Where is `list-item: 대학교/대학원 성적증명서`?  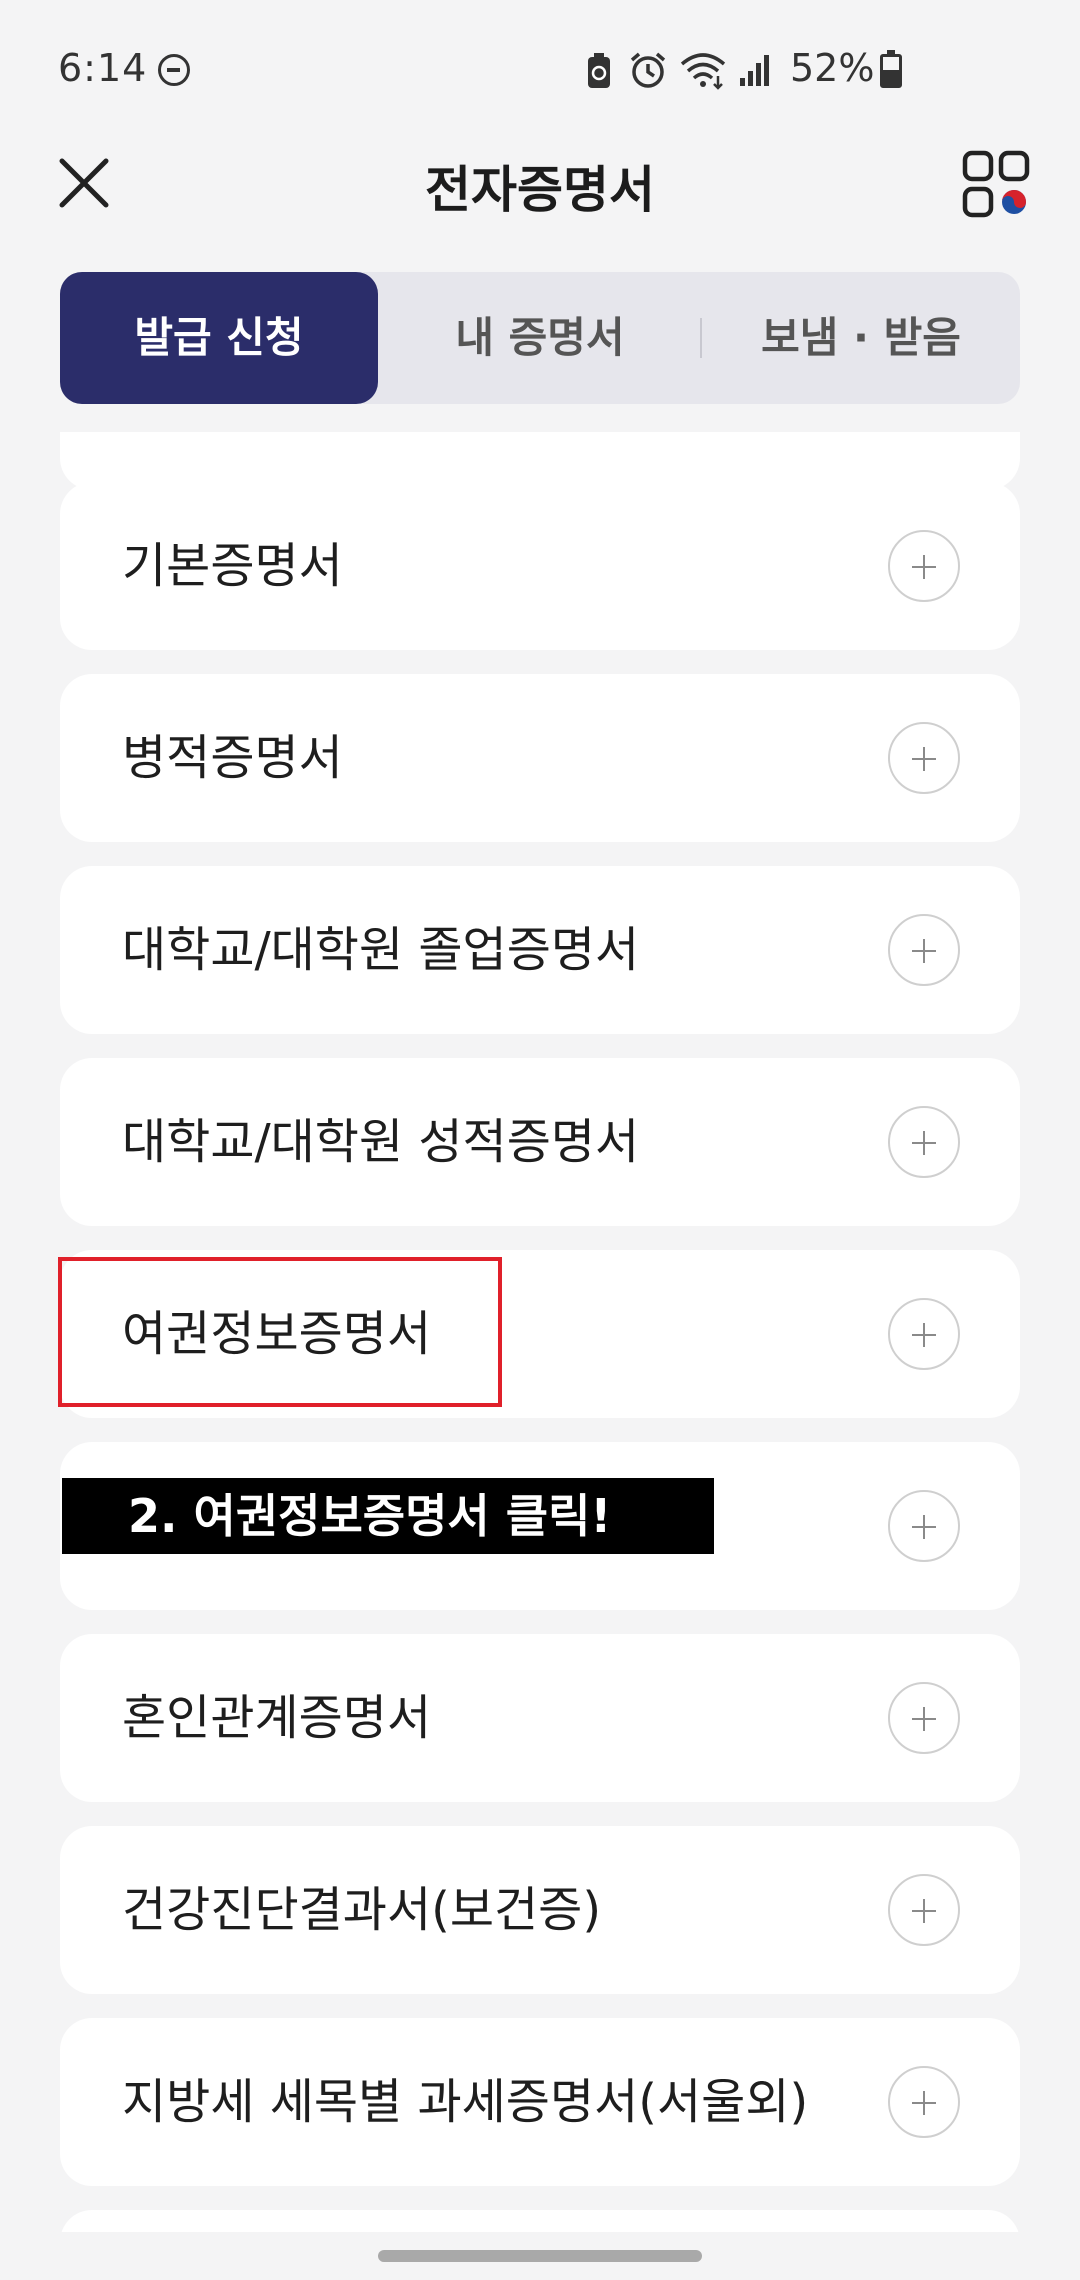 list-item: 대학교/대학원 성적증명서 is located at coordinates (540, 1142).